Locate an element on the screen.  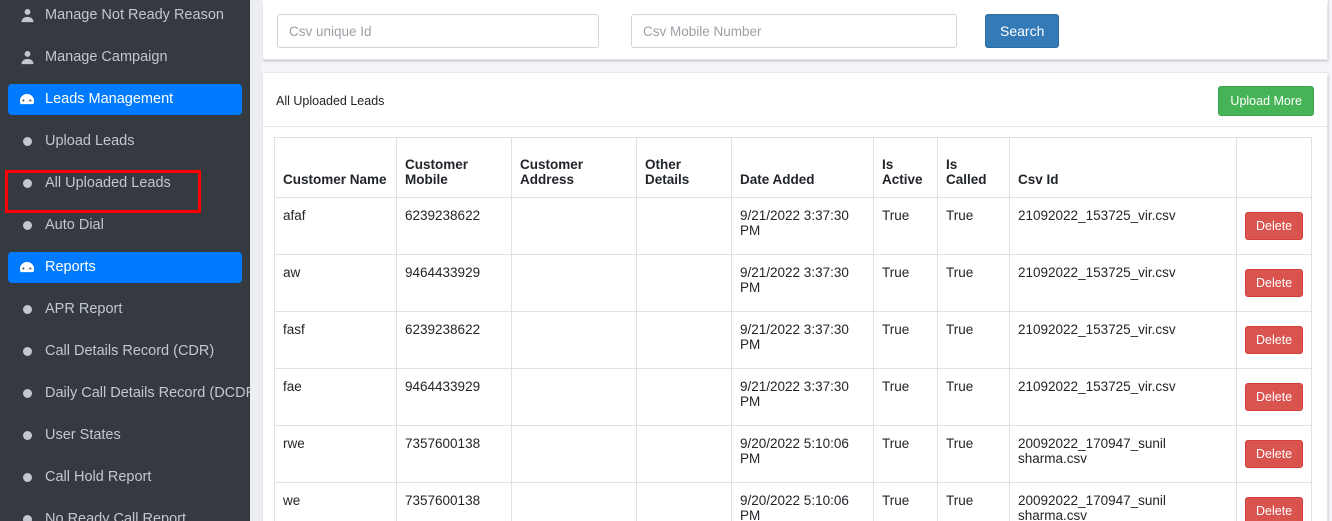
sidebar-item-label: Upload Leads is located at coordinates (90, 141).